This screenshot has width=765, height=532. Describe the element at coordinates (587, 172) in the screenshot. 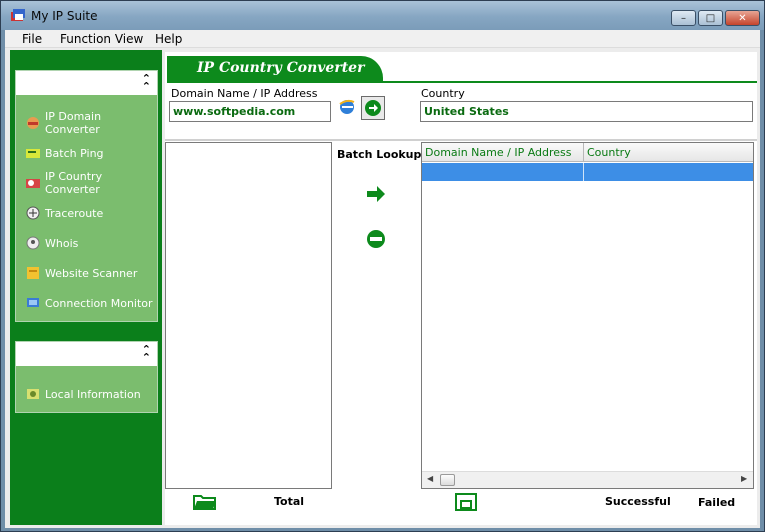

I see `table-row` at that location.